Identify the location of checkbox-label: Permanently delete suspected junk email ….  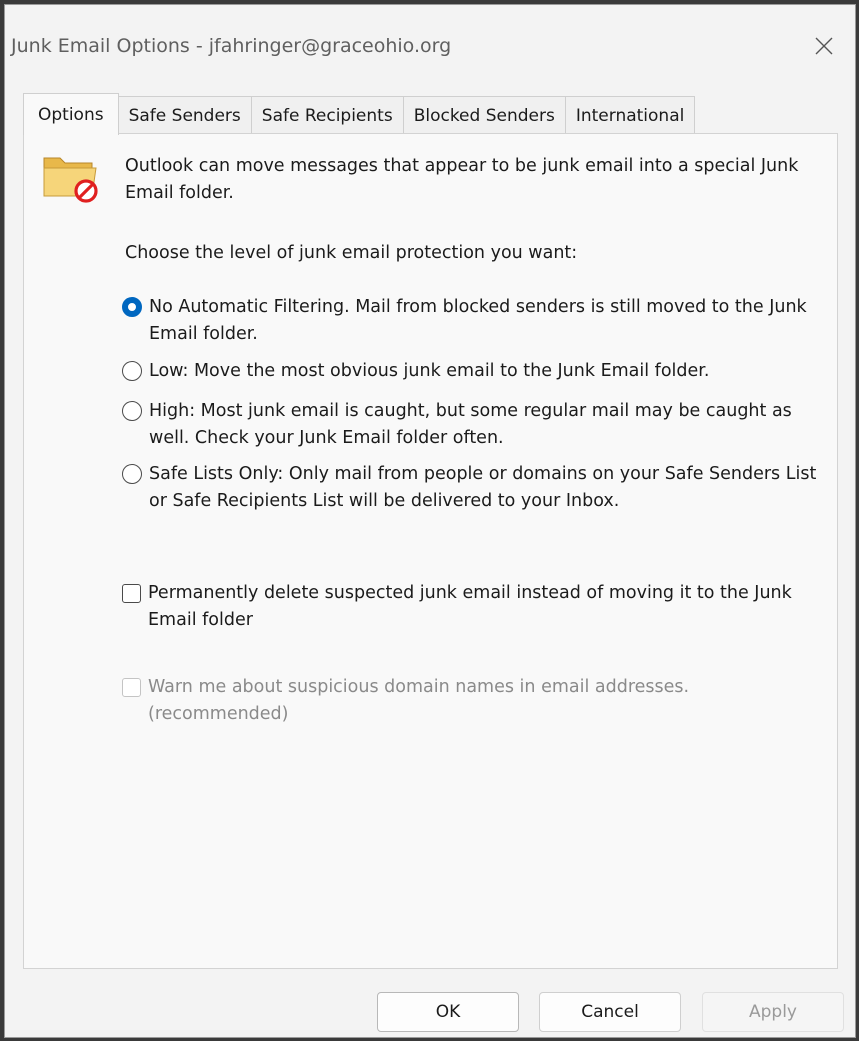
(470, 606).